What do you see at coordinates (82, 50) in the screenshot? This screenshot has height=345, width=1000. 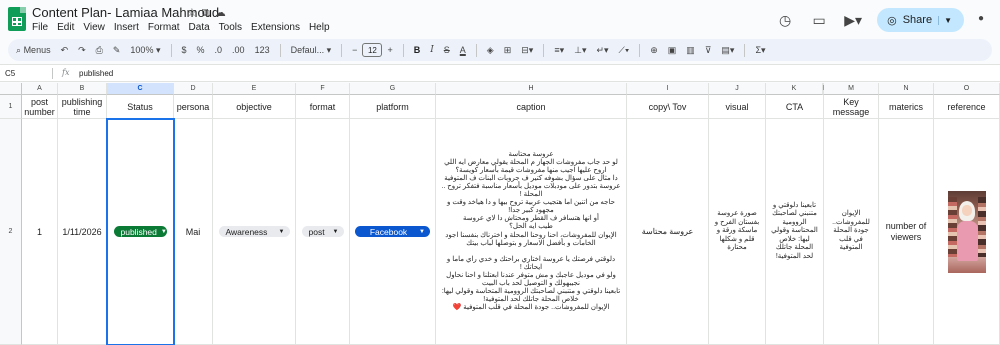 I see `redo-icon: ↷` at bounding box center [82, 50].